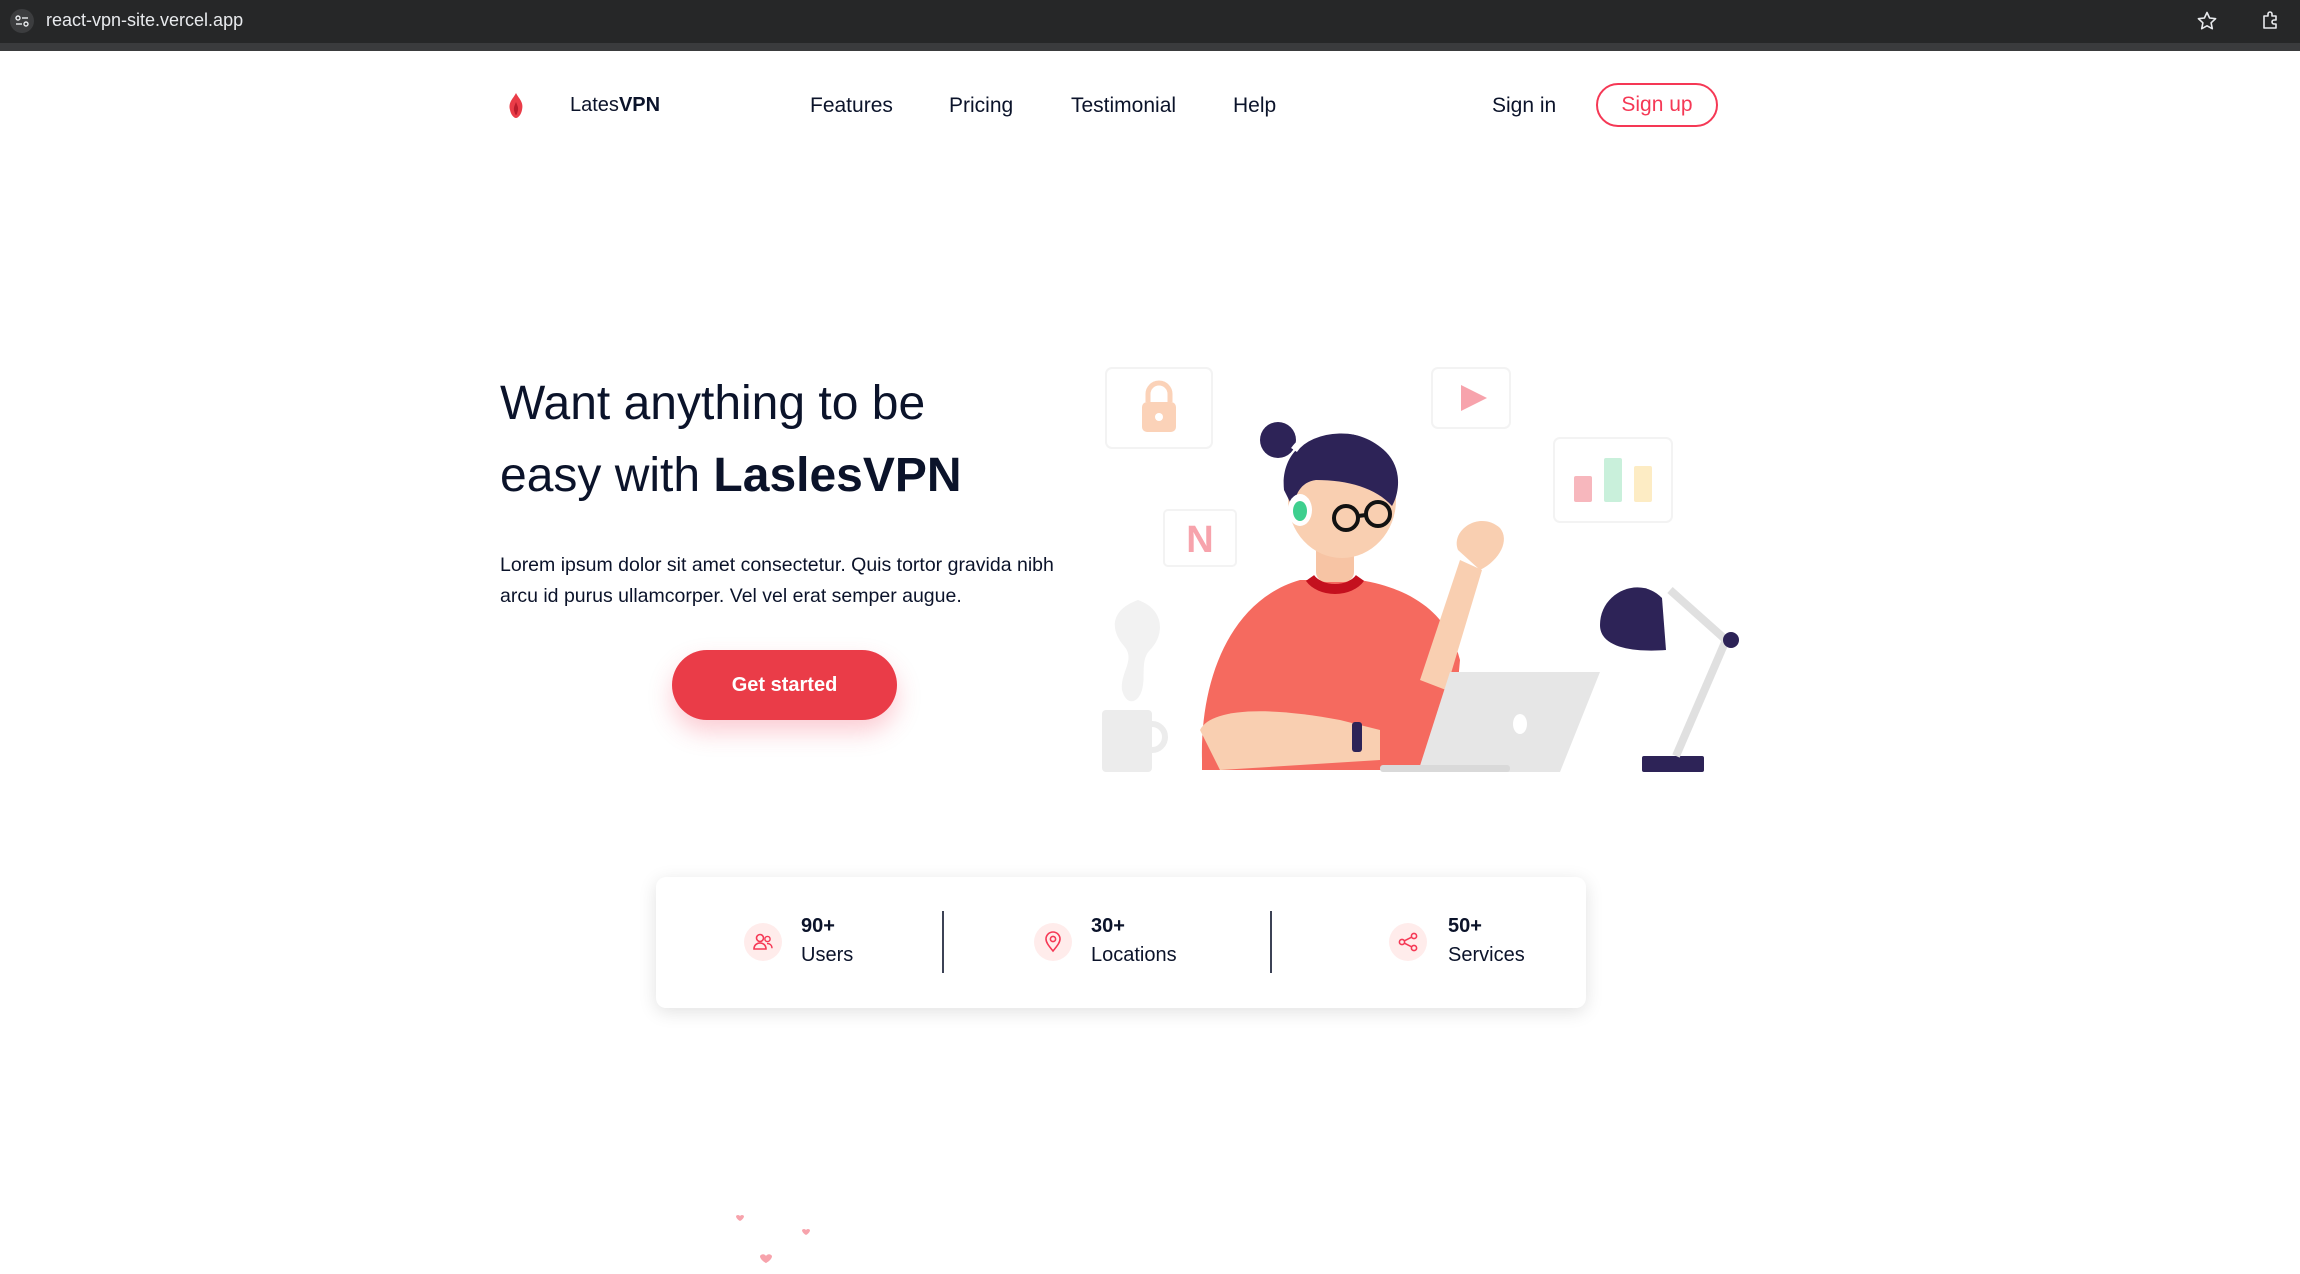 The height and width of the screenshot is (1274, 2300). I want to click on share-icon, so click(1408, 942).